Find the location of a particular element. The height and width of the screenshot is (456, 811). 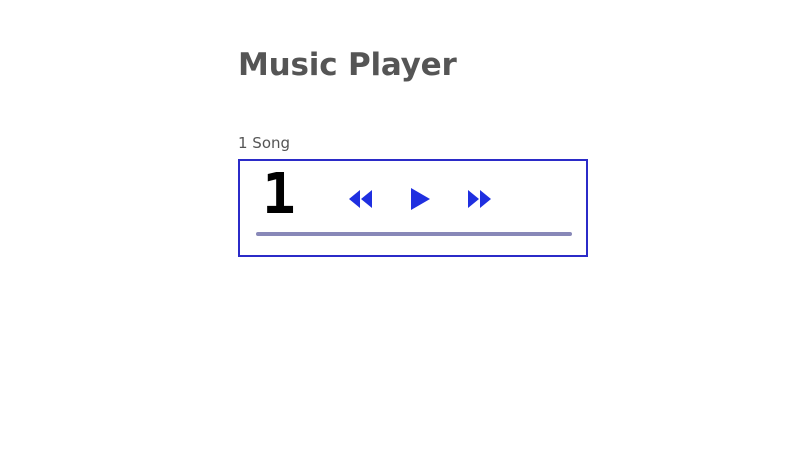

rewind-button is located at coordinates (361, 199).